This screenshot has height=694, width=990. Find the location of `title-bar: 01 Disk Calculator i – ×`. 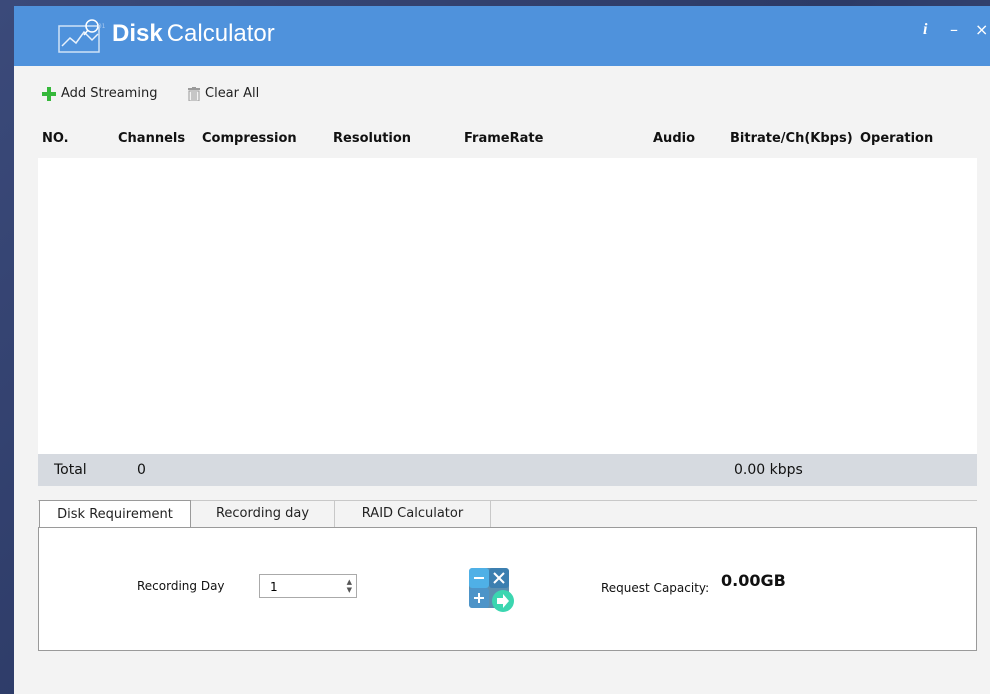

title-bar: 01 Disk Calculator i – × is located at coordinates (502, 36).